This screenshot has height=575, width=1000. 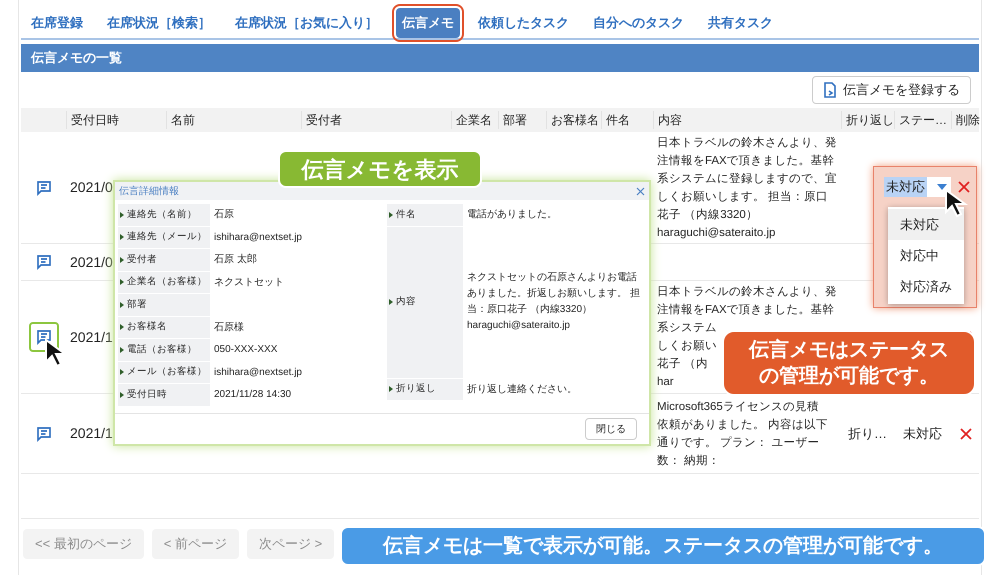 I want to click on field-label: 受付者, so click(x=164, y=259).